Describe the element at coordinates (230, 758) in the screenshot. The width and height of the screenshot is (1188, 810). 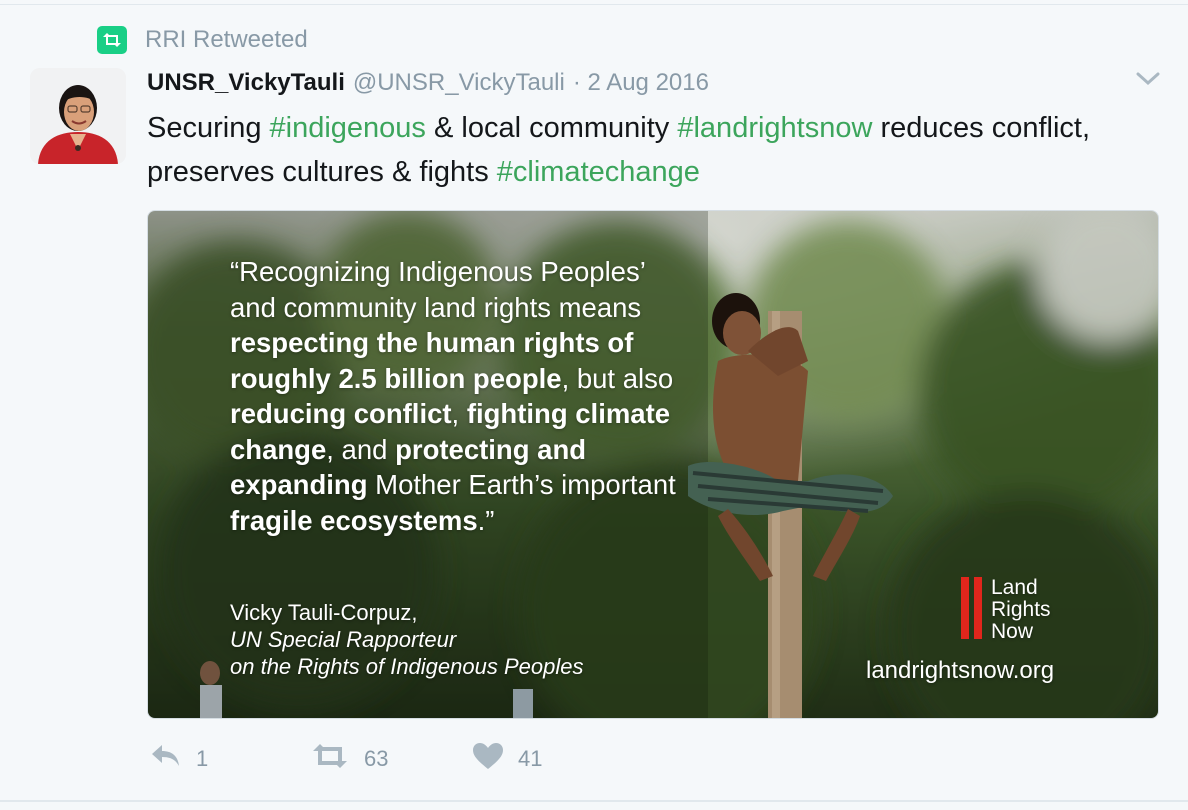
I see `reply-button: 1` at that location.